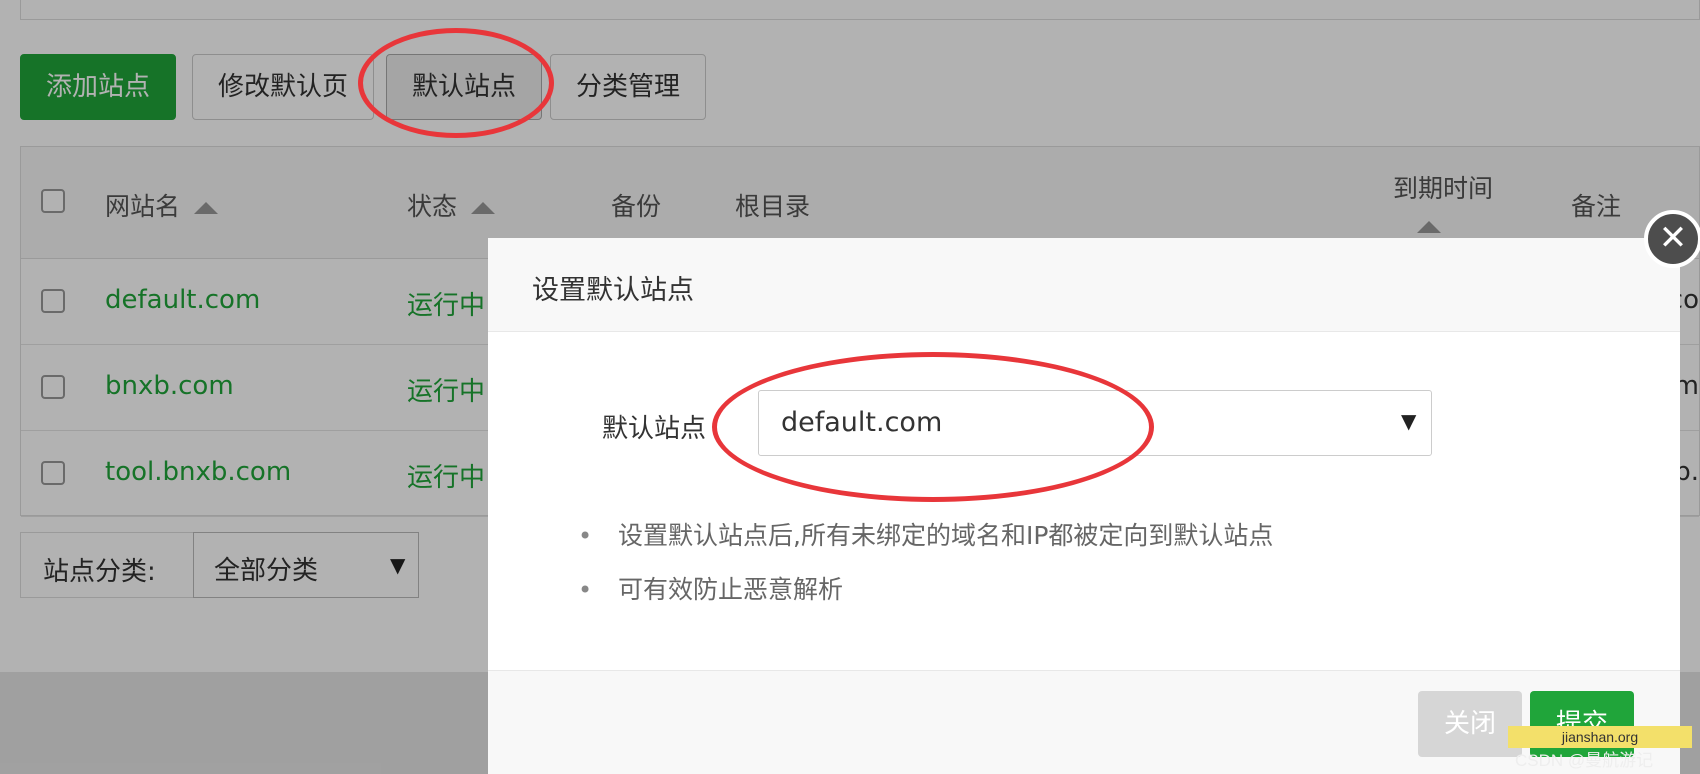 This screenshot has width=1700, height=774. What do you see at coordinates (1584, 760) in the screenshot?
I see `watermark-credit: CSDN @曼航游记` at bounding box center [1584, 760].